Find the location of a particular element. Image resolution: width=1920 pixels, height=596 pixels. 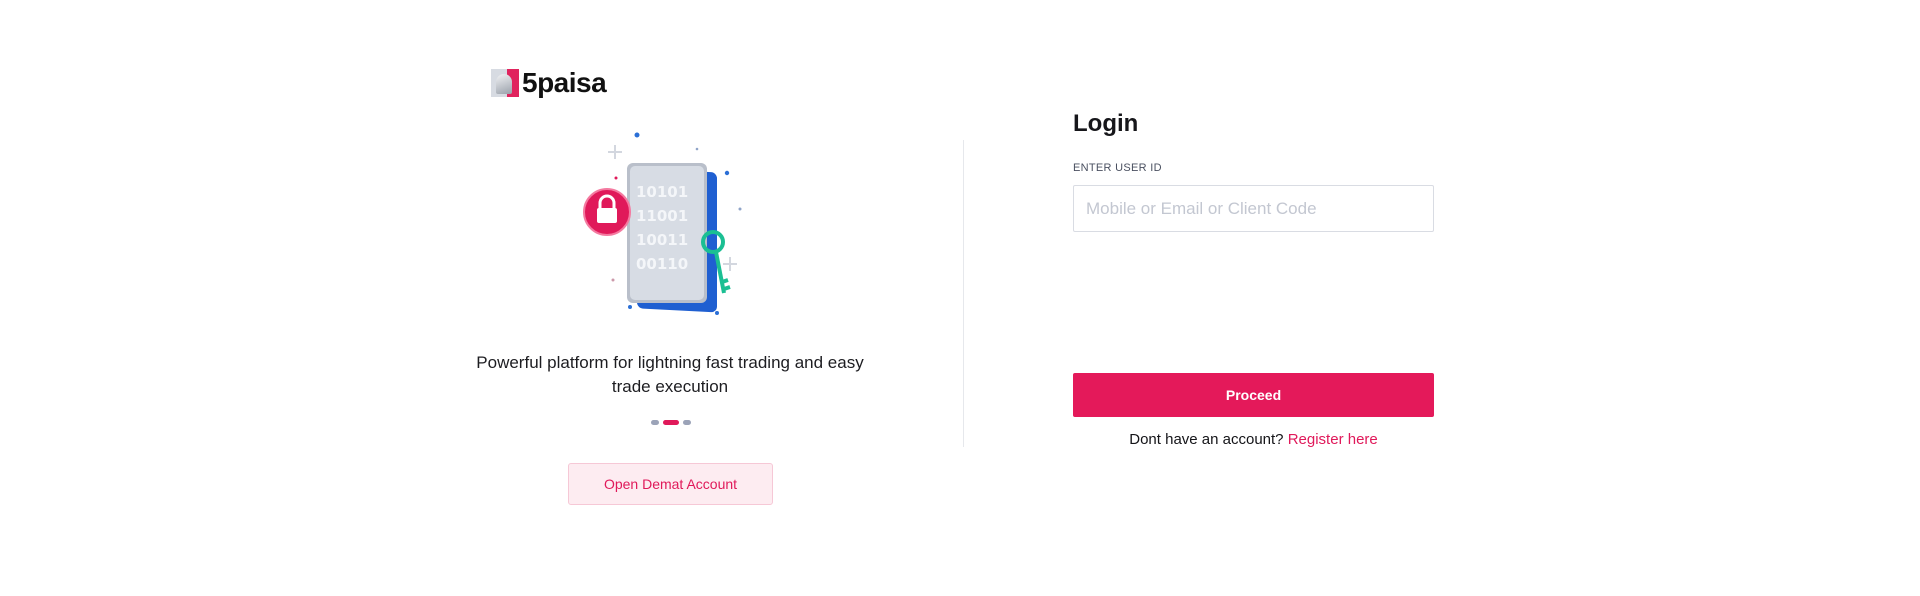

brand-logo: 5paisa is located at coordinates (549, 82).